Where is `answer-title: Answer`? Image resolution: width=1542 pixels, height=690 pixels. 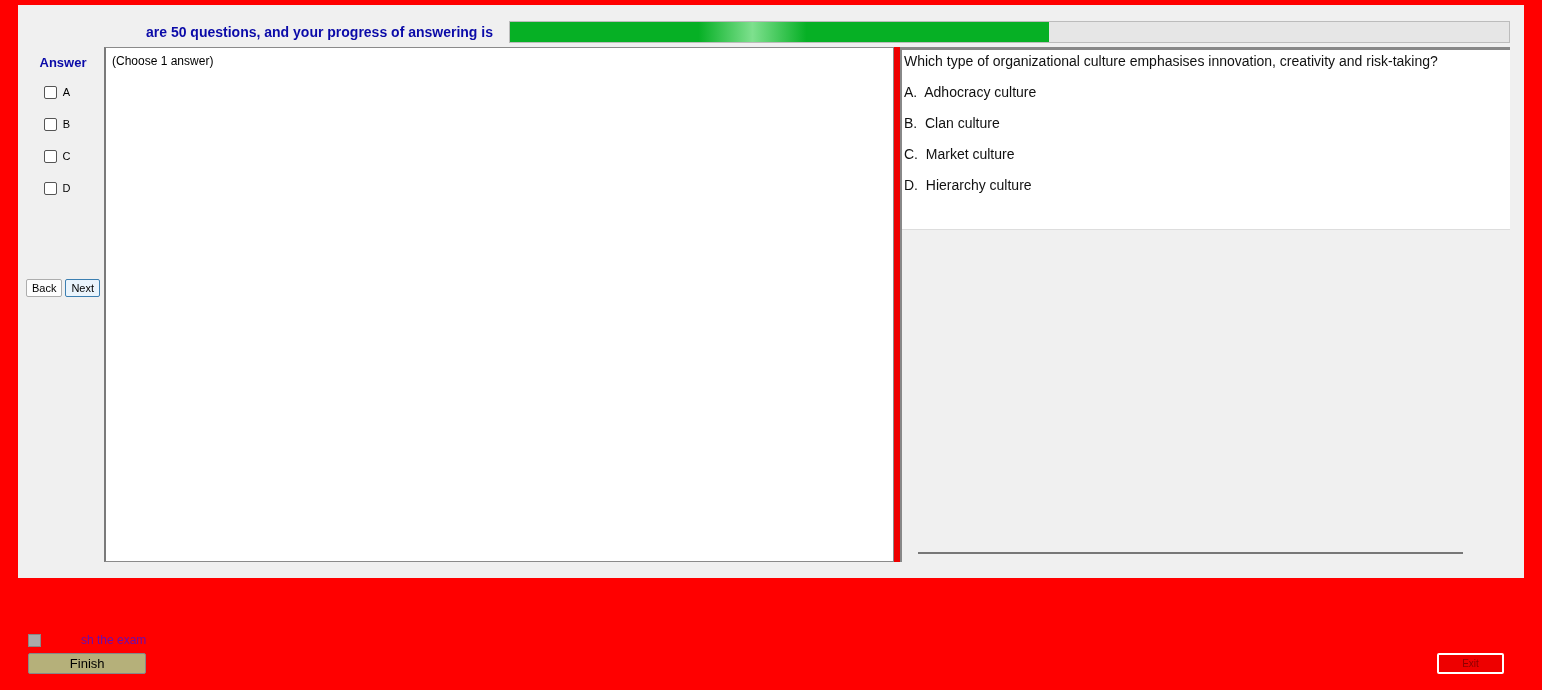
answer-title: Answer is located at coordinates (63, 62).